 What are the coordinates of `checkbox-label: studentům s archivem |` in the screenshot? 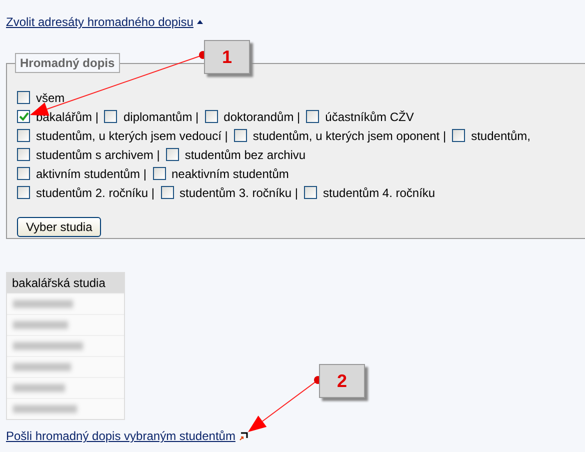 It's located at (98, 155).